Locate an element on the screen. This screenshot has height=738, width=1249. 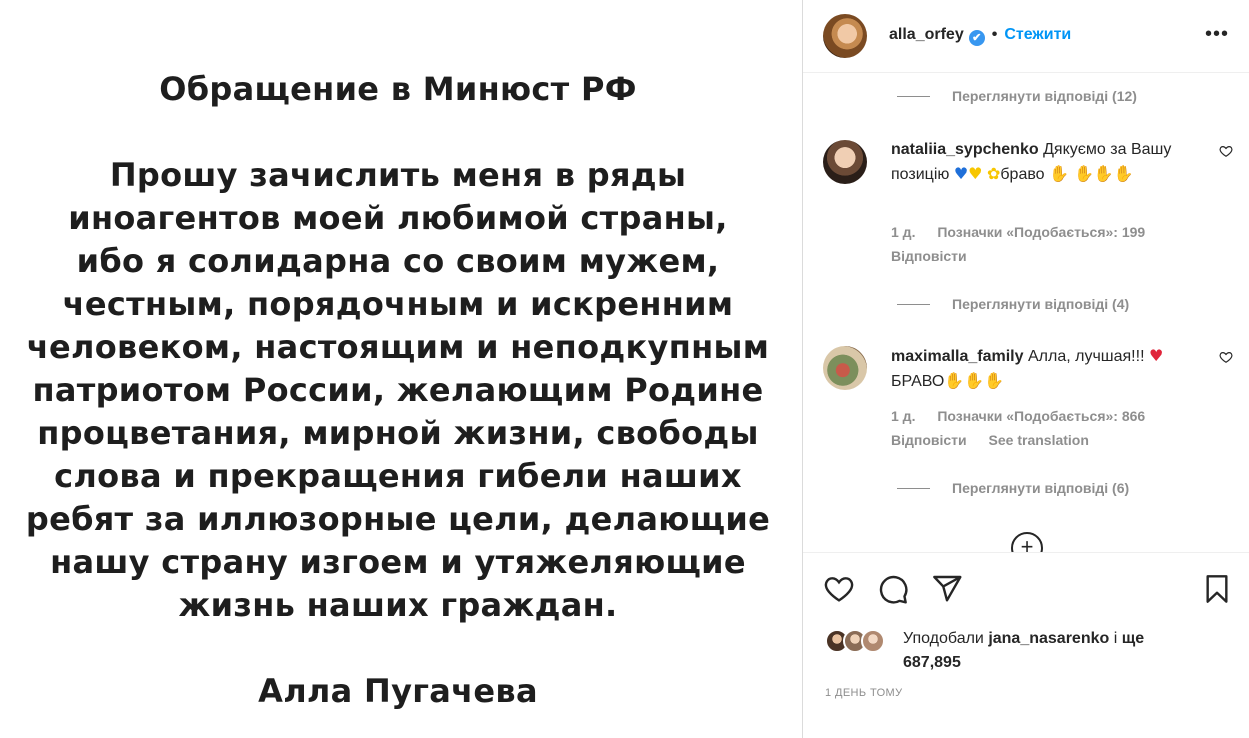
see-translation-button: See translation is located at coordinates (1039, 440).